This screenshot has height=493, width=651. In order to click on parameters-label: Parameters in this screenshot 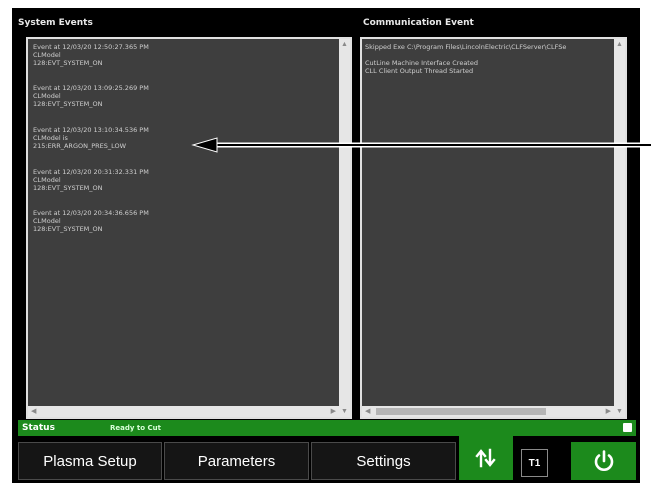, I will do `click(236, 461)`.